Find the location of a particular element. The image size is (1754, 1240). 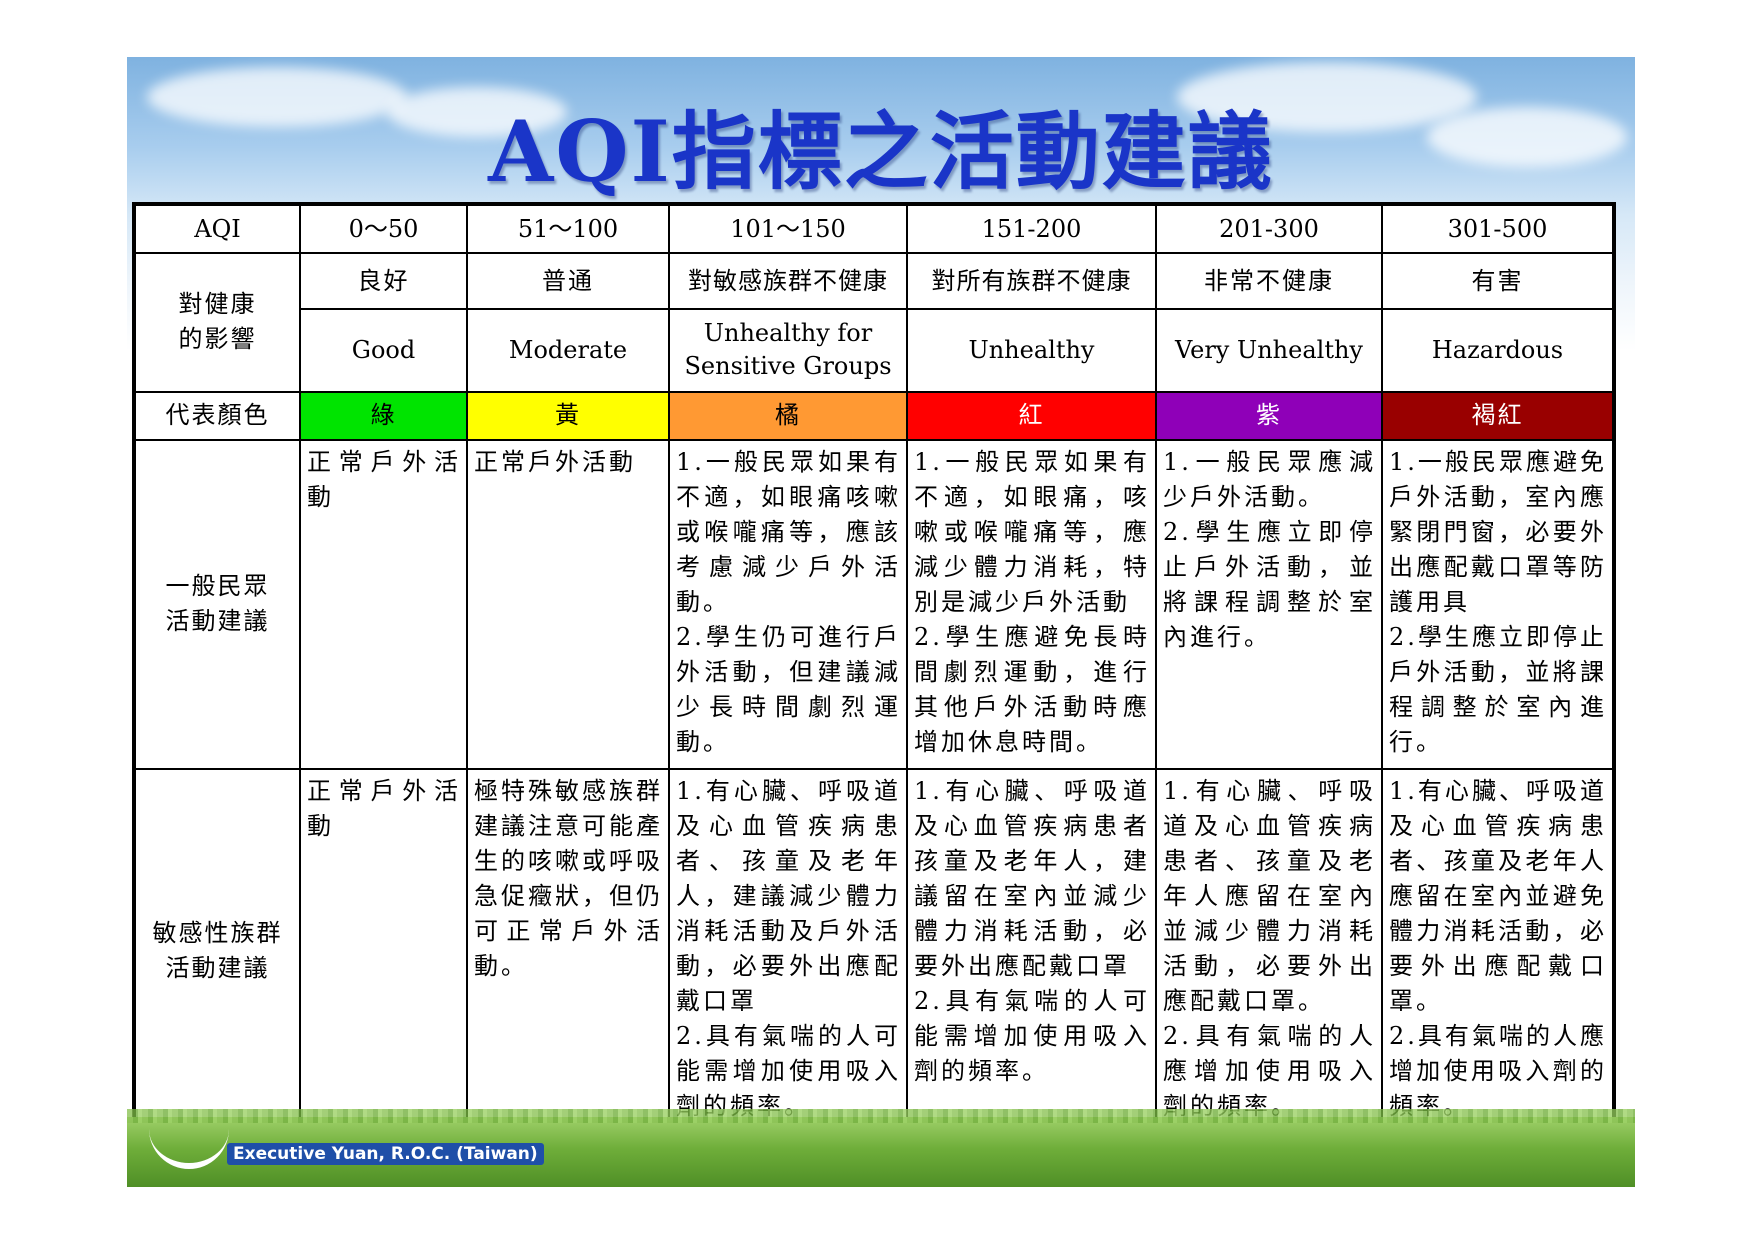

color-swatch-purple: 紫 is located at coordinates (1269, 415).